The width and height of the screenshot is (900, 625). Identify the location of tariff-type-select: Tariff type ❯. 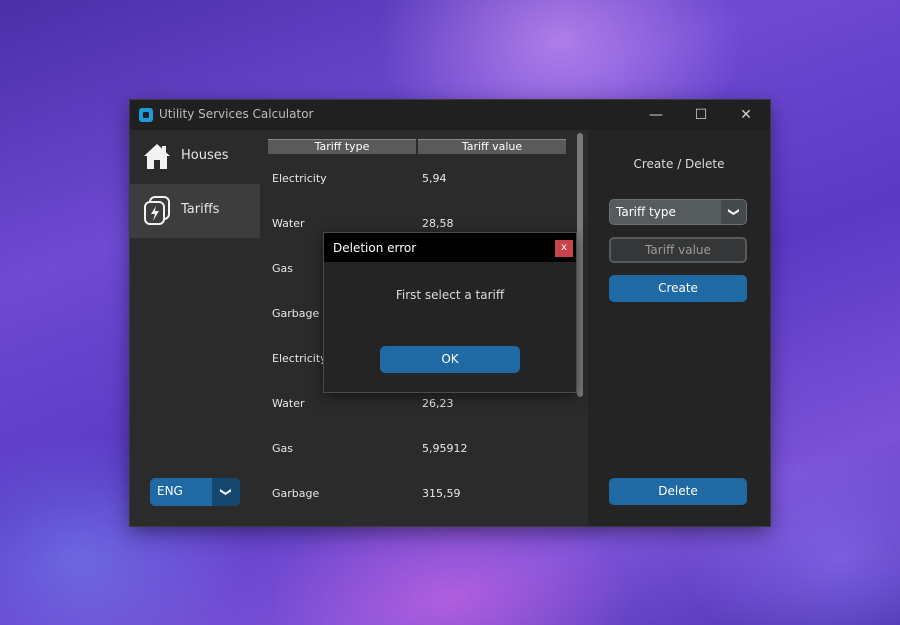
(678, 212).